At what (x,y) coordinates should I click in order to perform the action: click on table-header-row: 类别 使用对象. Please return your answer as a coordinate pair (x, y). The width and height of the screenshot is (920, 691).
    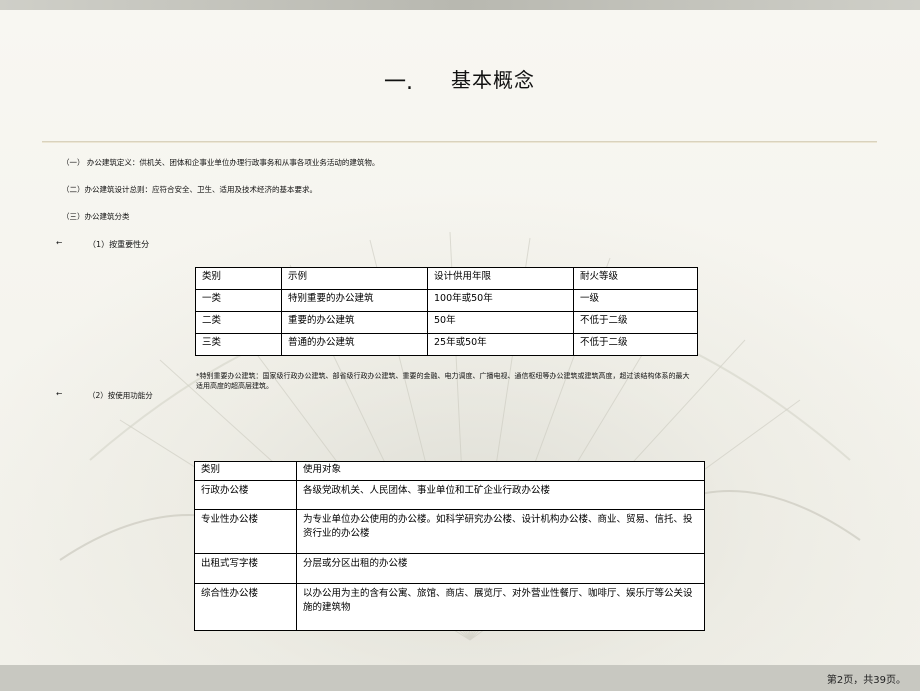
    Looking at the image, I should click on (449, 471).